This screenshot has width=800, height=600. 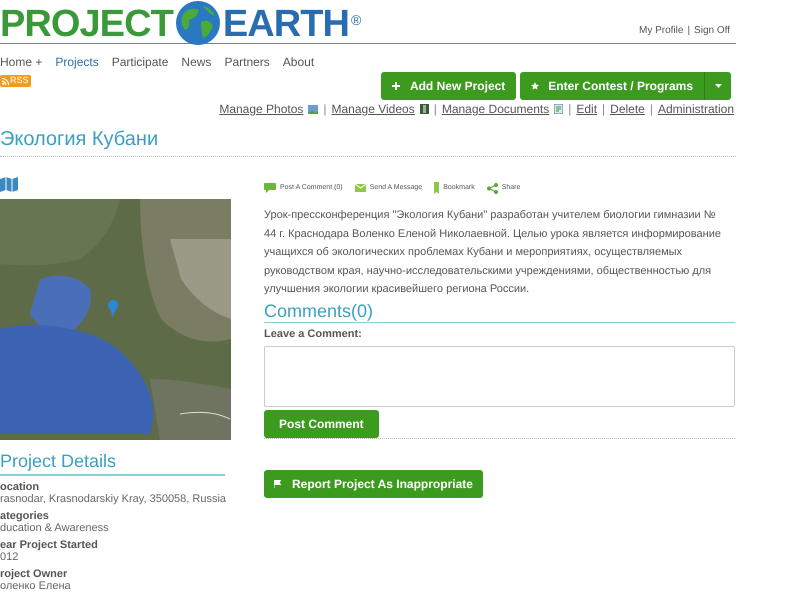 I want to click on registered-mark: ®, so click(x=356, y=20).